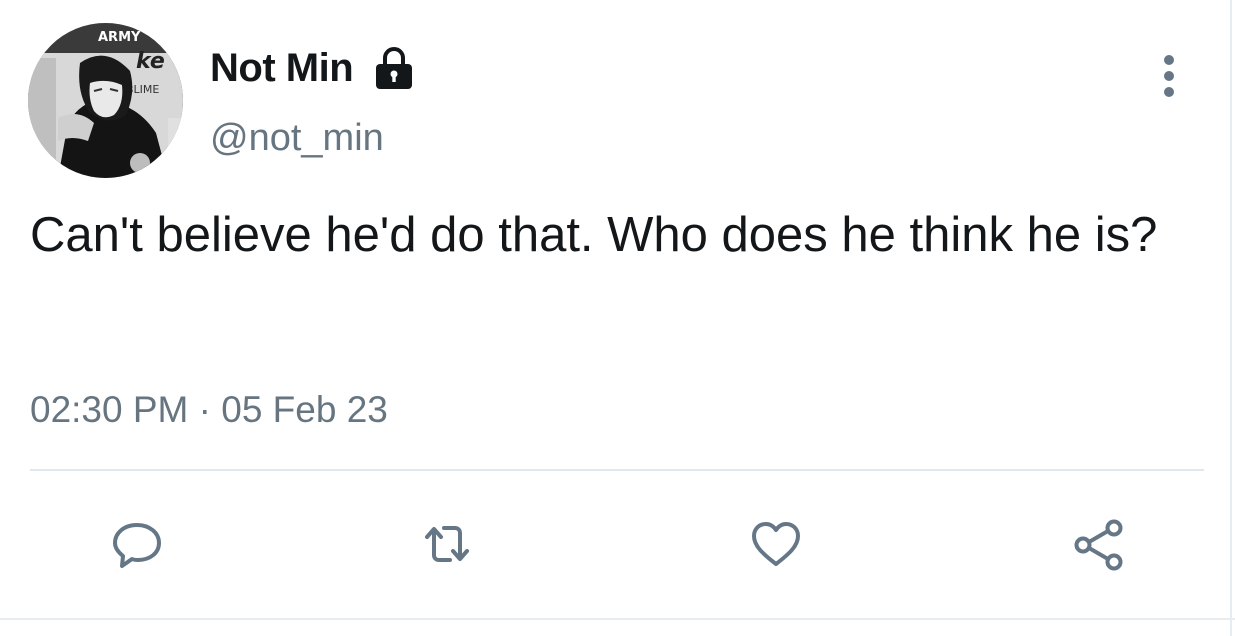 This screenshot has height=636, width=1235. What do you see at coordinates (119, 37) in the screenshot?
I see `avatar-text-army: ARMY` at bounding box center [119, 37].